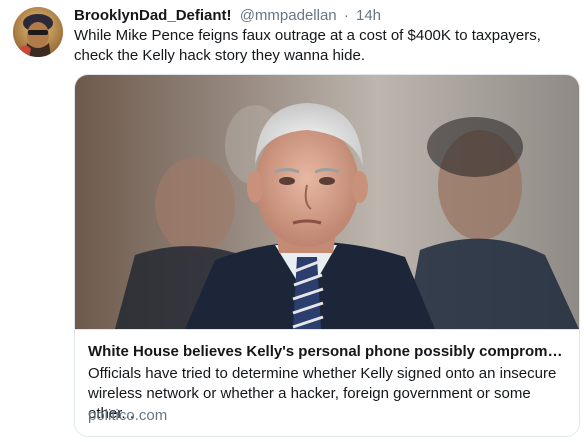  I want to click on tweet-timestamp: 14h, so click(368, 15).